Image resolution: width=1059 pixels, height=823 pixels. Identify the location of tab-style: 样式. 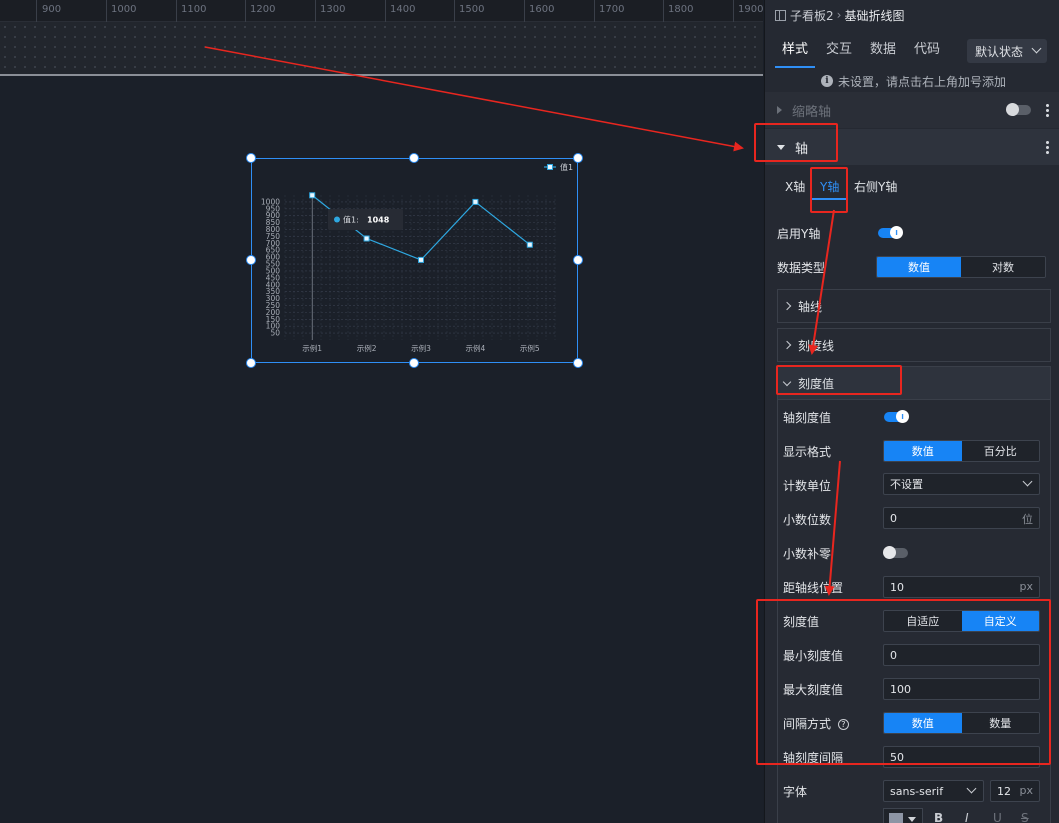
(795, 50).